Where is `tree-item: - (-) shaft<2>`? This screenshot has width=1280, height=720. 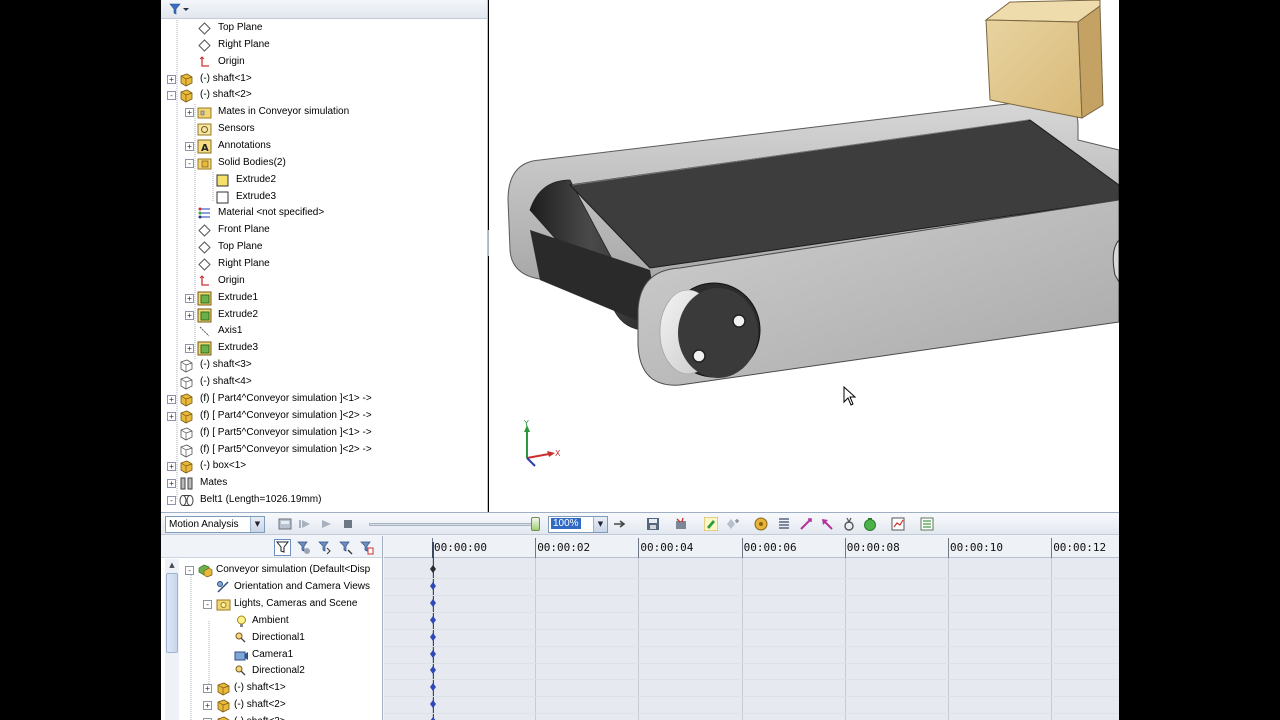
tree-item: - (-) shaft<2> is located at coordinates (317, 95).